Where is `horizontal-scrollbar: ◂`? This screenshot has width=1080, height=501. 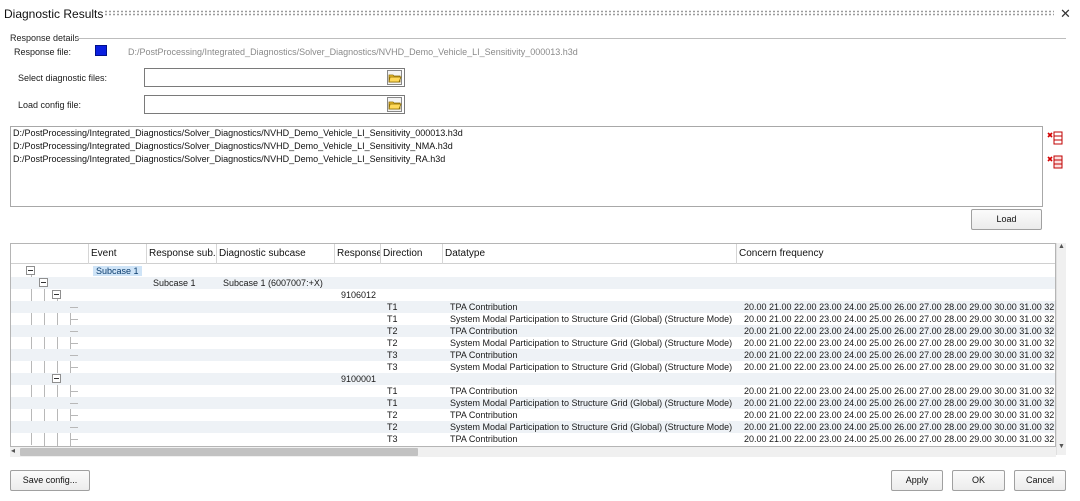
horizontal-scrollbar: ◂ is located at coordinates (533, 451).